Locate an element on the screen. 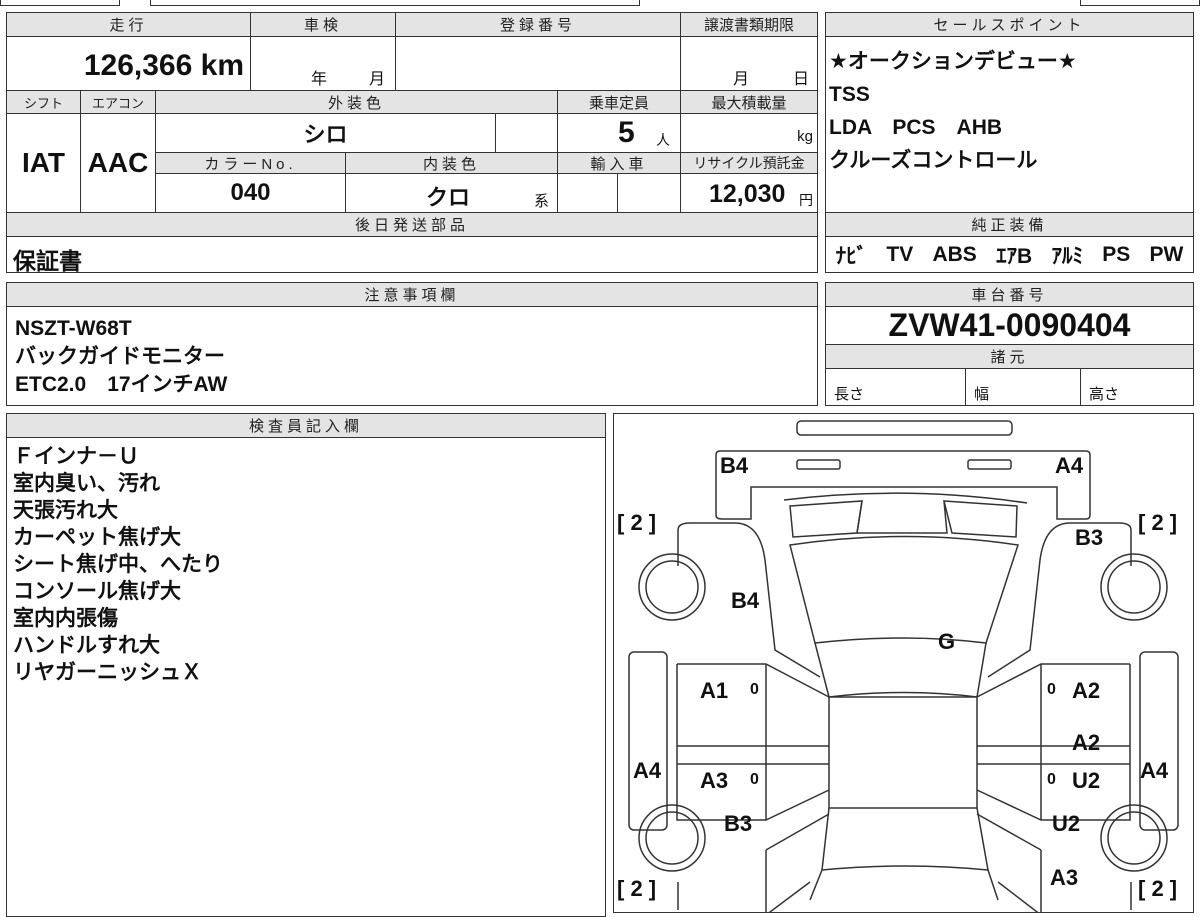 This screenshot has height=917, width=1200. chassis-cell: ZVW41-0090404 is located at coordinates (1009, 325).